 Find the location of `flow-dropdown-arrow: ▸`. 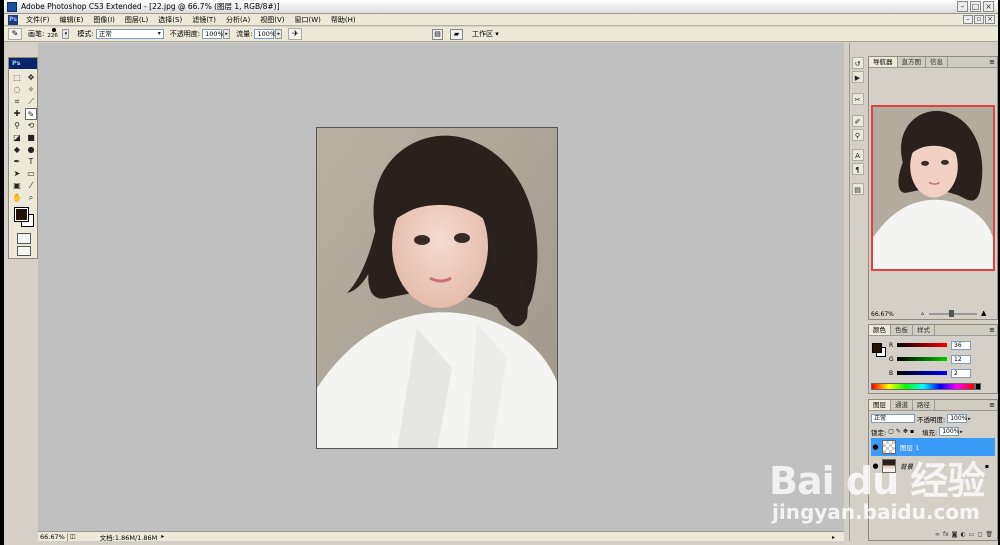

flow-dropdown-arrow: ▸ is located at coordinates (279, 34).